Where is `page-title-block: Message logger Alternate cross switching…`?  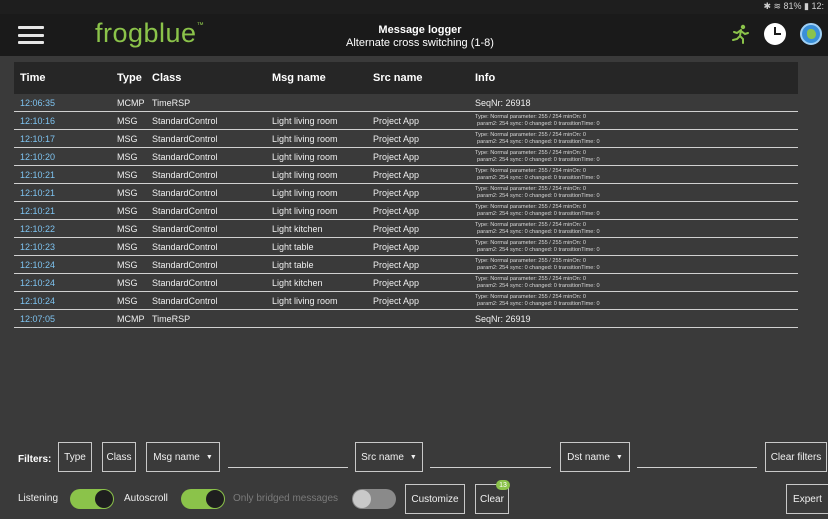 page-title-block: Message logger Alternate cross switching… is located at coordinates (420, 37).